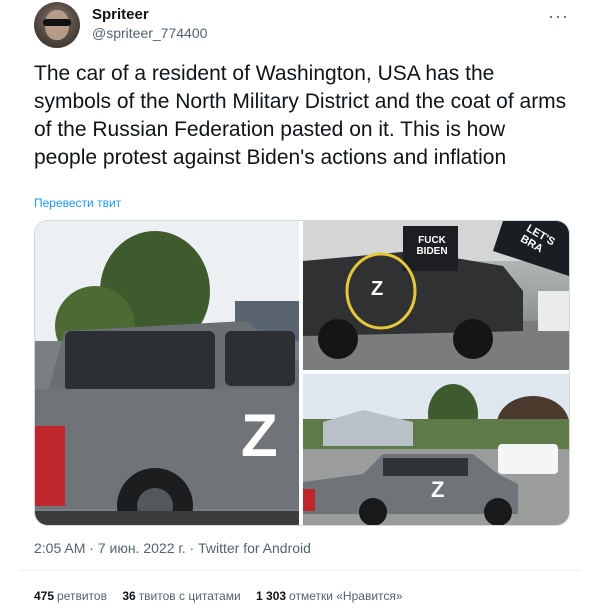 Image resolution: width=600 pixels, height=614 pixels. What do you see at coordinates (346, 596) in the screenshot?
I see `likes-label: отметки «Нравится»` at bounding box center [346, 596].